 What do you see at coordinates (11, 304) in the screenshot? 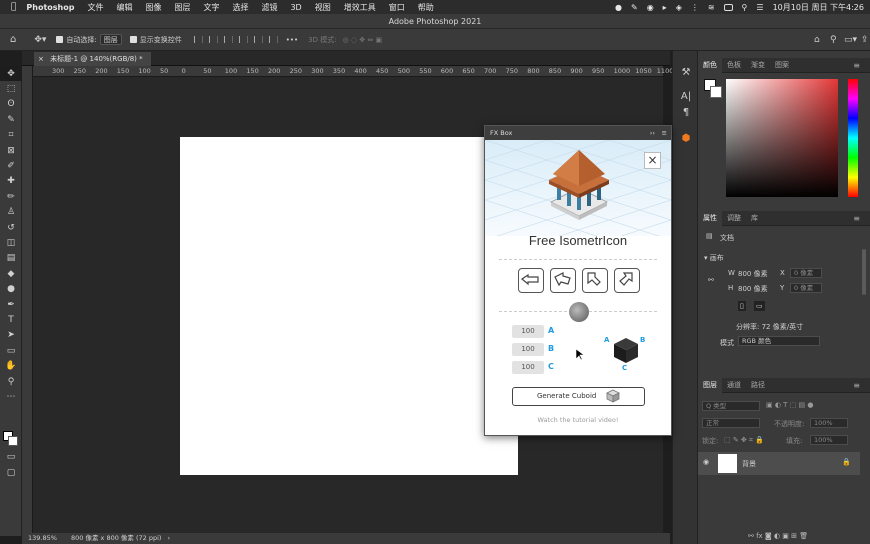
I see `pen-icon: ✒` at bounding box center [11, 304].